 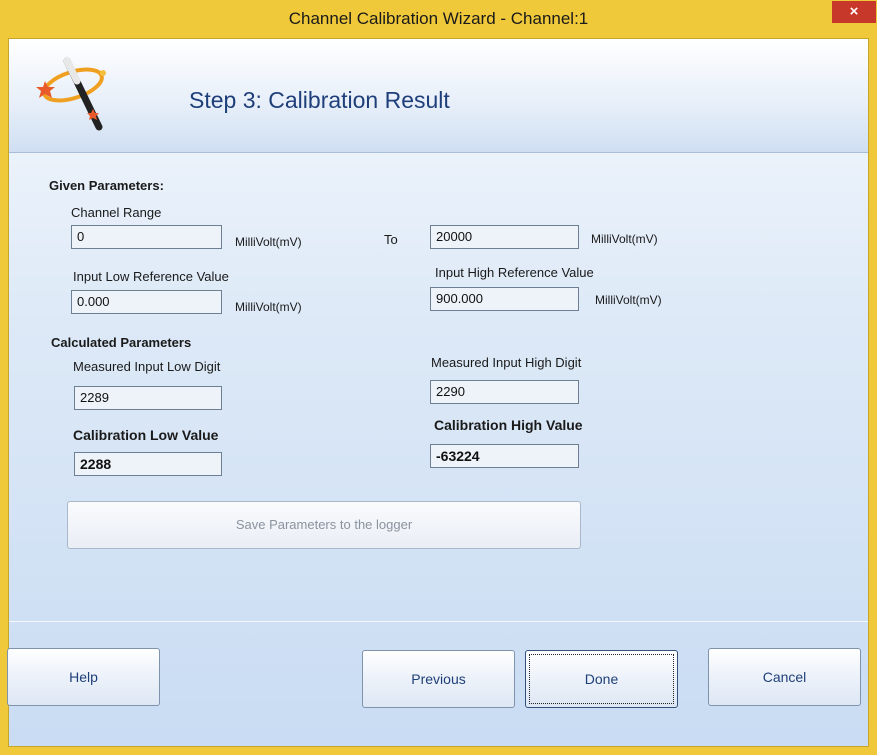 What do you see at coordinates (116, 212) in the screenshot?
I see `channel-range-label: Channel Range` at bounding box center [116, 212].